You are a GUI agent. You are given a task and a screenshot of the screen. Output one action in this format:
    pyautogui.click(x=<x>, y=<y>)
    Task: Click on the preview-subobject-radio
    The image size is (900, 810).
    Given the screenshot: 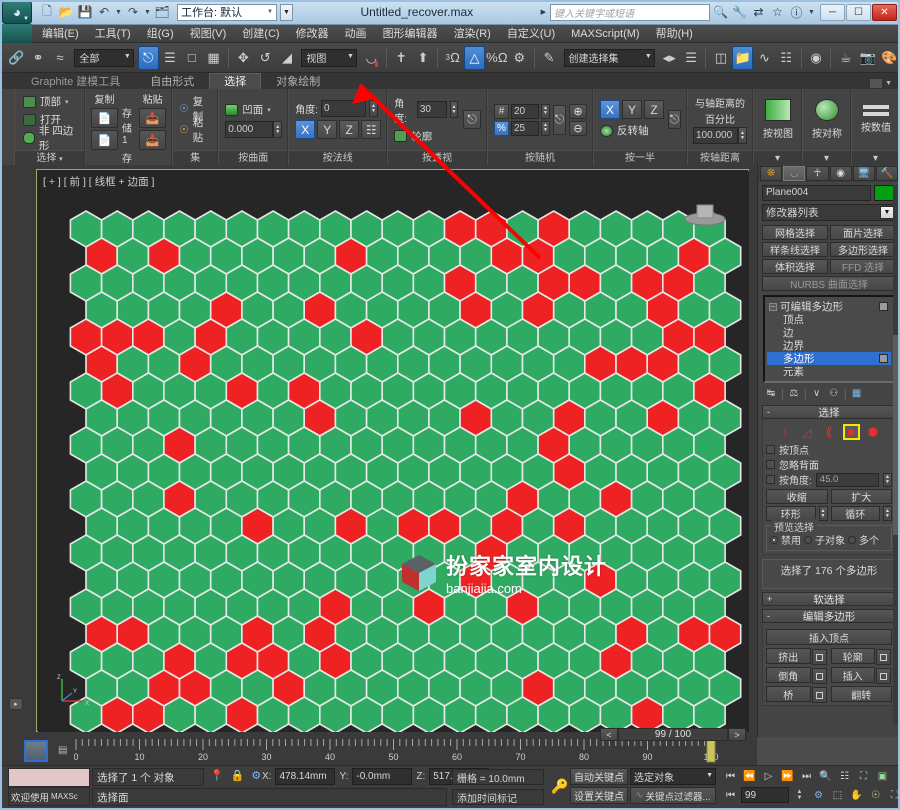 What is the action you would take?
    pyautogui.click(x=808, y=539)
    